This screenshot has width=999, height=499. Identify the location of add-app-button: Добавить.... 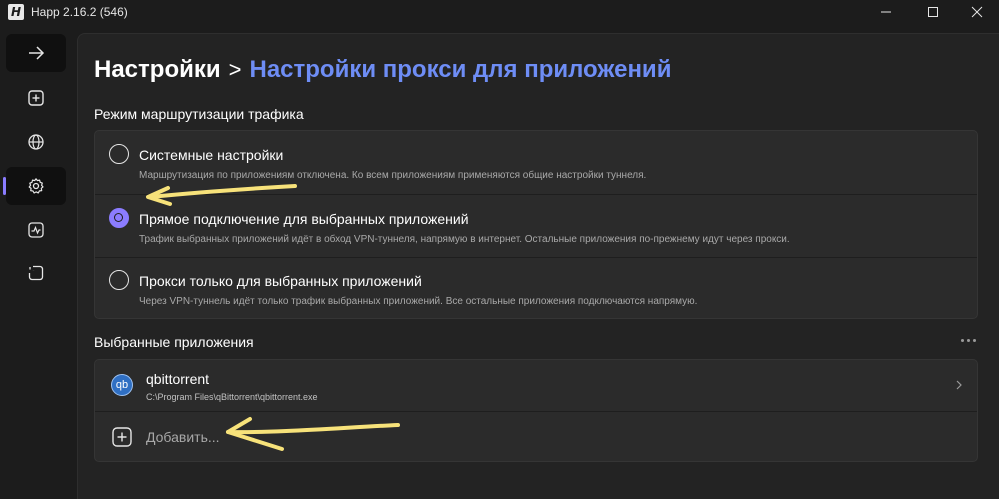
(536, 436).